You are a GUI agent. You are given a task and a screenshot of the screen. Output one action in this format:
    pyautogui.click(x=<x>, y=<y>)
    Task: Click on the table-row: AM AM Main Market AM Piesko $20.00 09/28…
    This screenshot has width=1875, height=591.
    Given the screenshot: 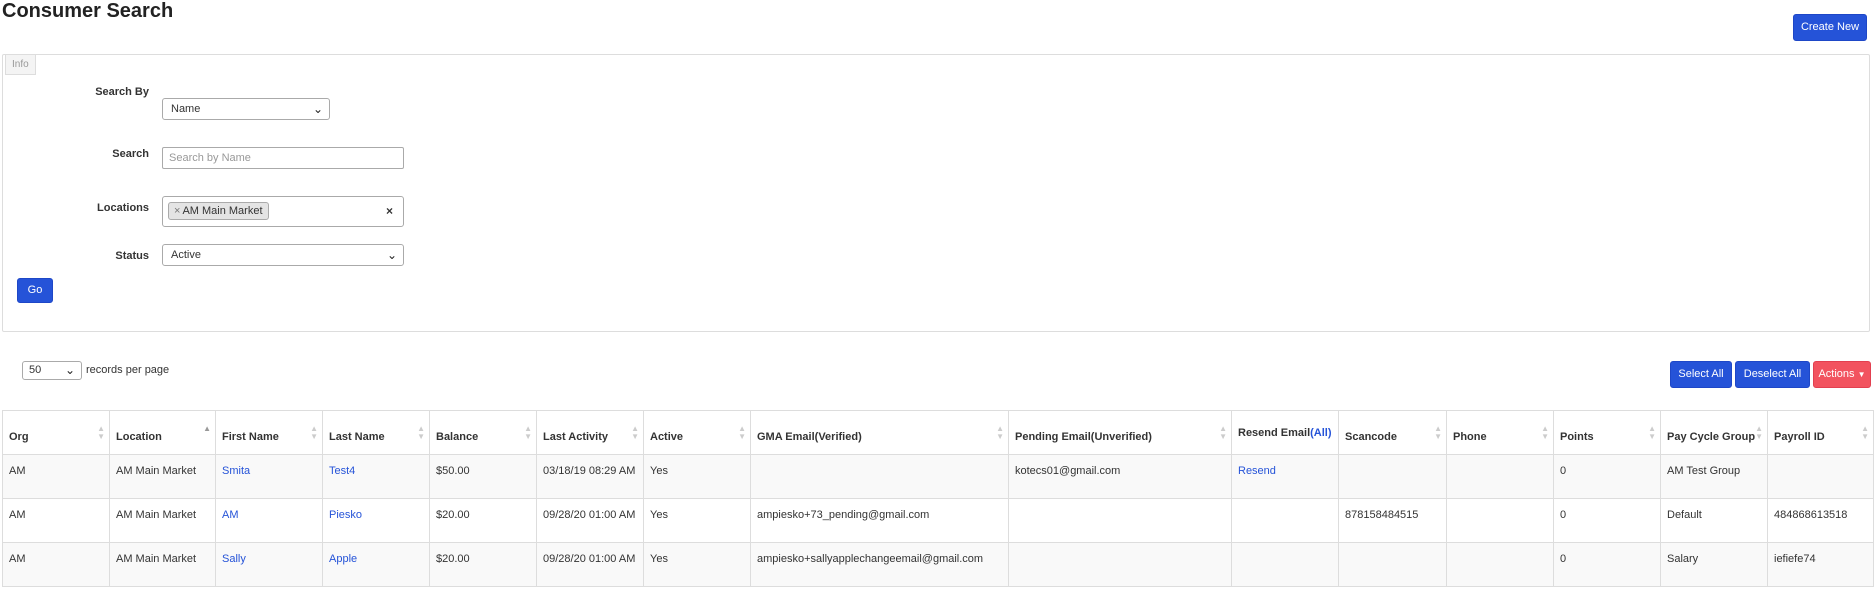 What is the action you would take?
    pyautogui.click(x=938, y=520)
    